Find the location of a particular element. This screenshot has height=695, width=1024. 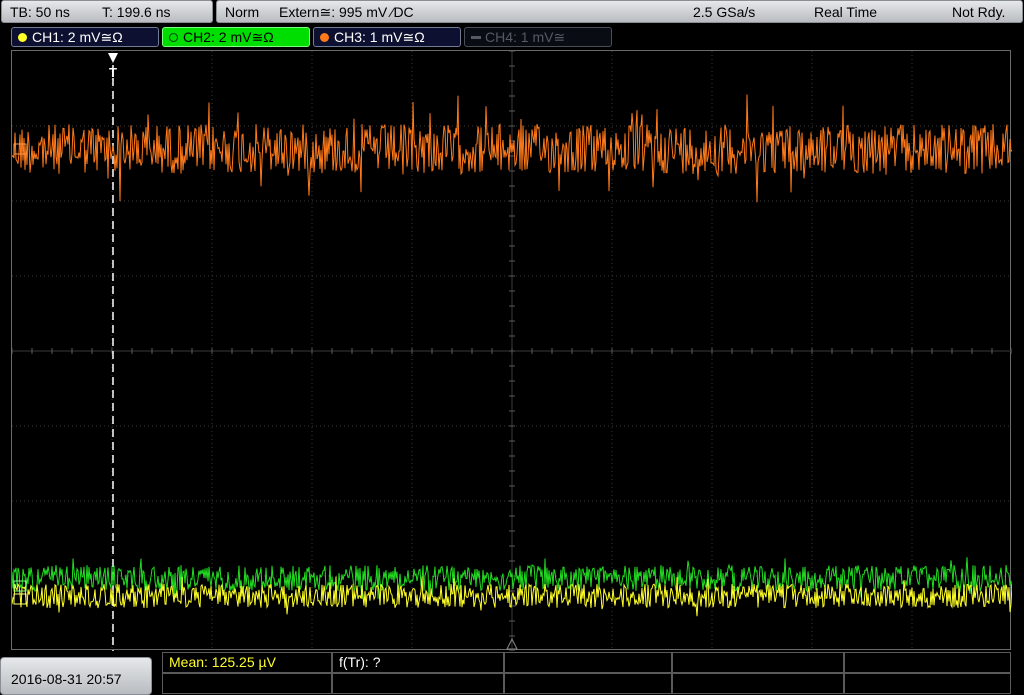

timebase-panel: TB: 50 ns T: 199.6 ns is located at coordinates (107, 11).